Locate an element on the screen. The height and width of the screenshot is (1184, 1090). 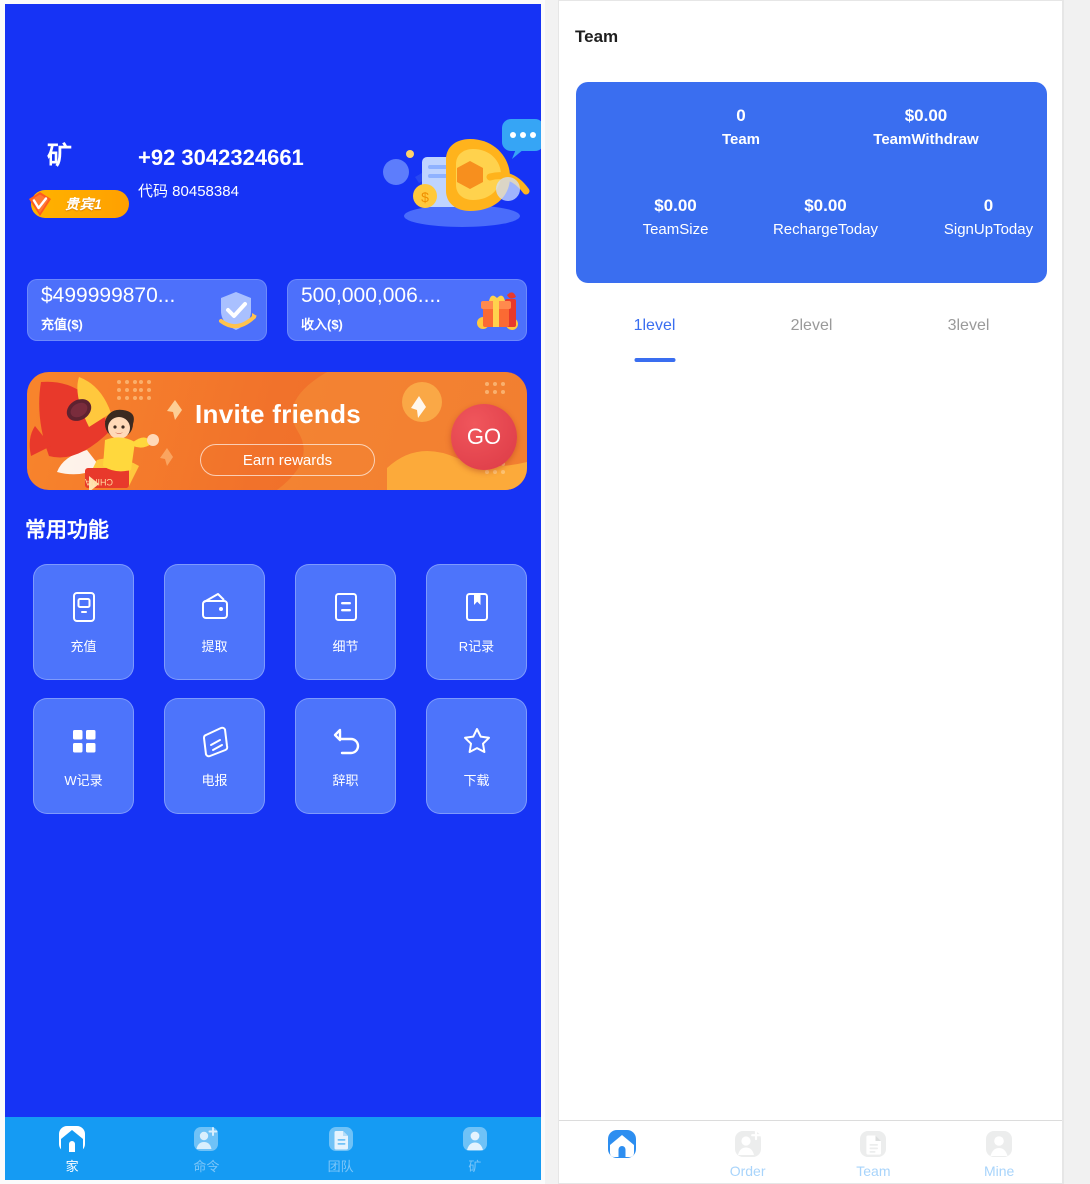
invite-friends-banner: CHINA Invite friends Earn rewards GO is located at coordinates (277, 431).